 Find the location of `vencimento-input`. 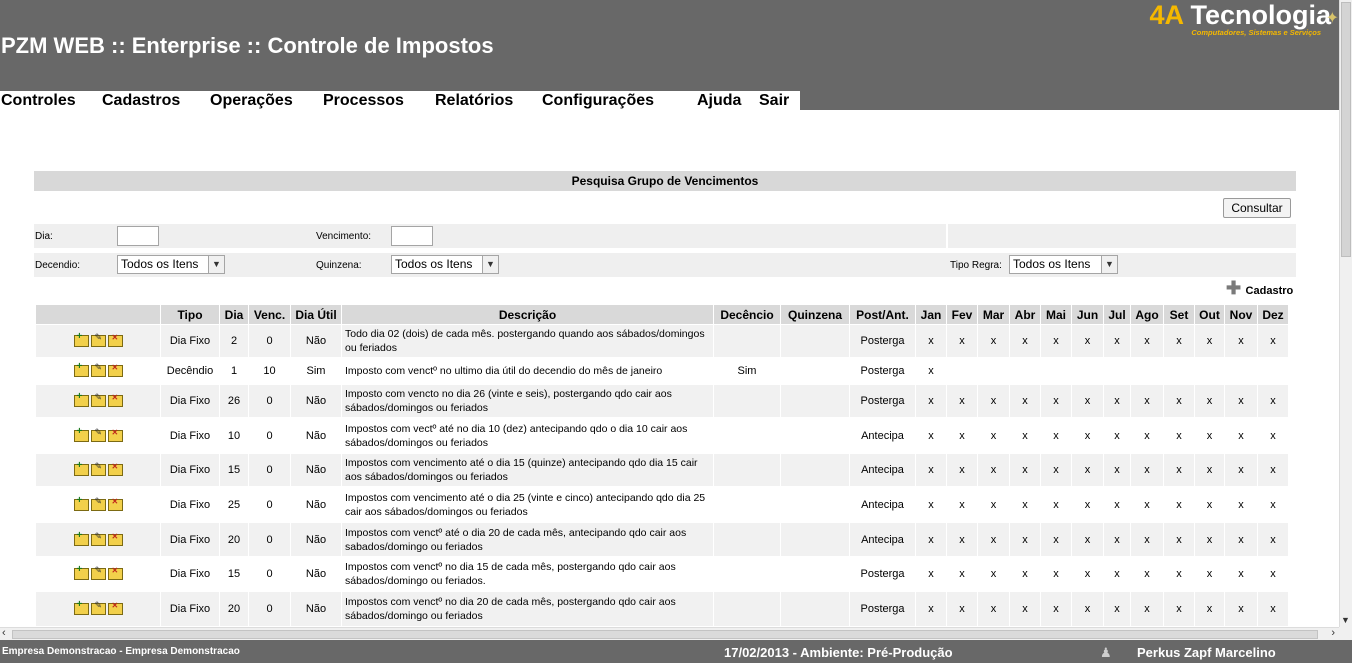

vencimento-input is located at coordinates (412, 236).